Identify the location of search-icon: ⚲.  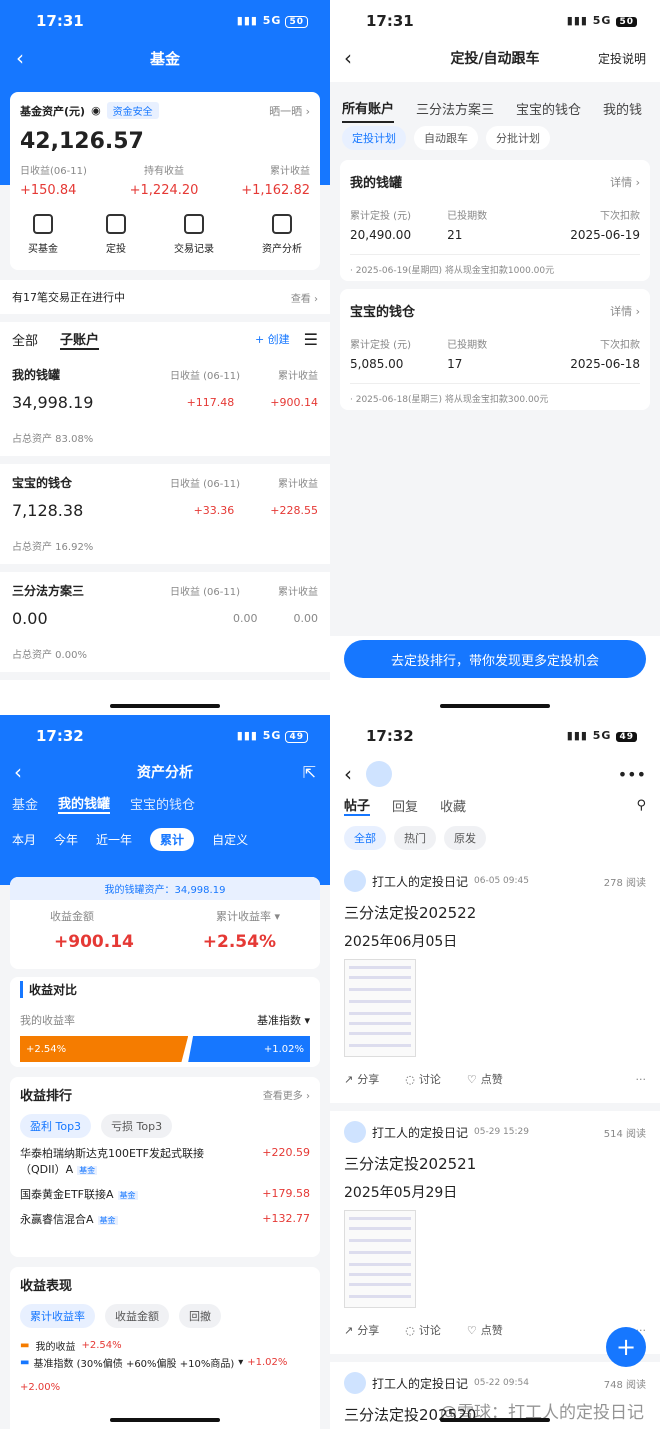
(641, 805).